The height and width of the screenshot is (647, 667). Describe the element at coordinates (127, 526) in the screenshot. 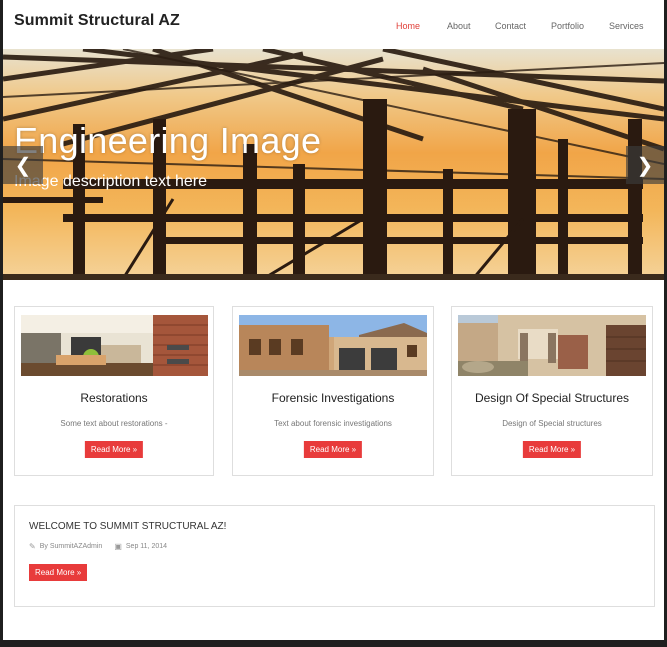

I see `post-title: WELCOME TO SUMMIT STRUCTURAL AZ!` at that location.